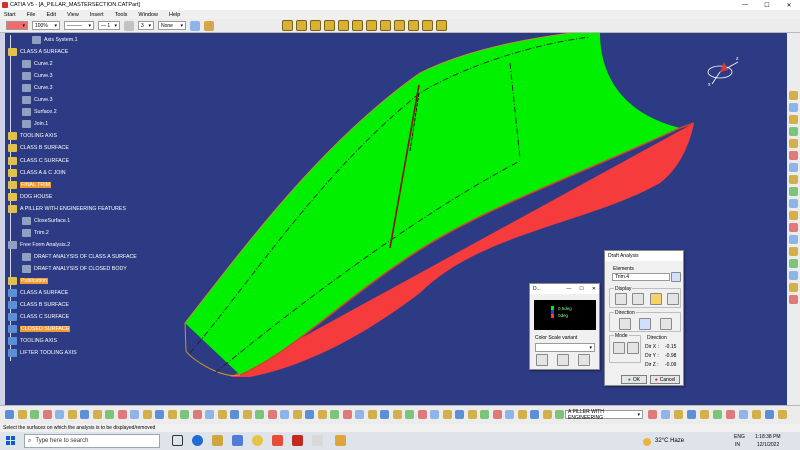 The height and width of the screenshot is (450, 800). I want to click on inspection-icon, so click(656, 299).